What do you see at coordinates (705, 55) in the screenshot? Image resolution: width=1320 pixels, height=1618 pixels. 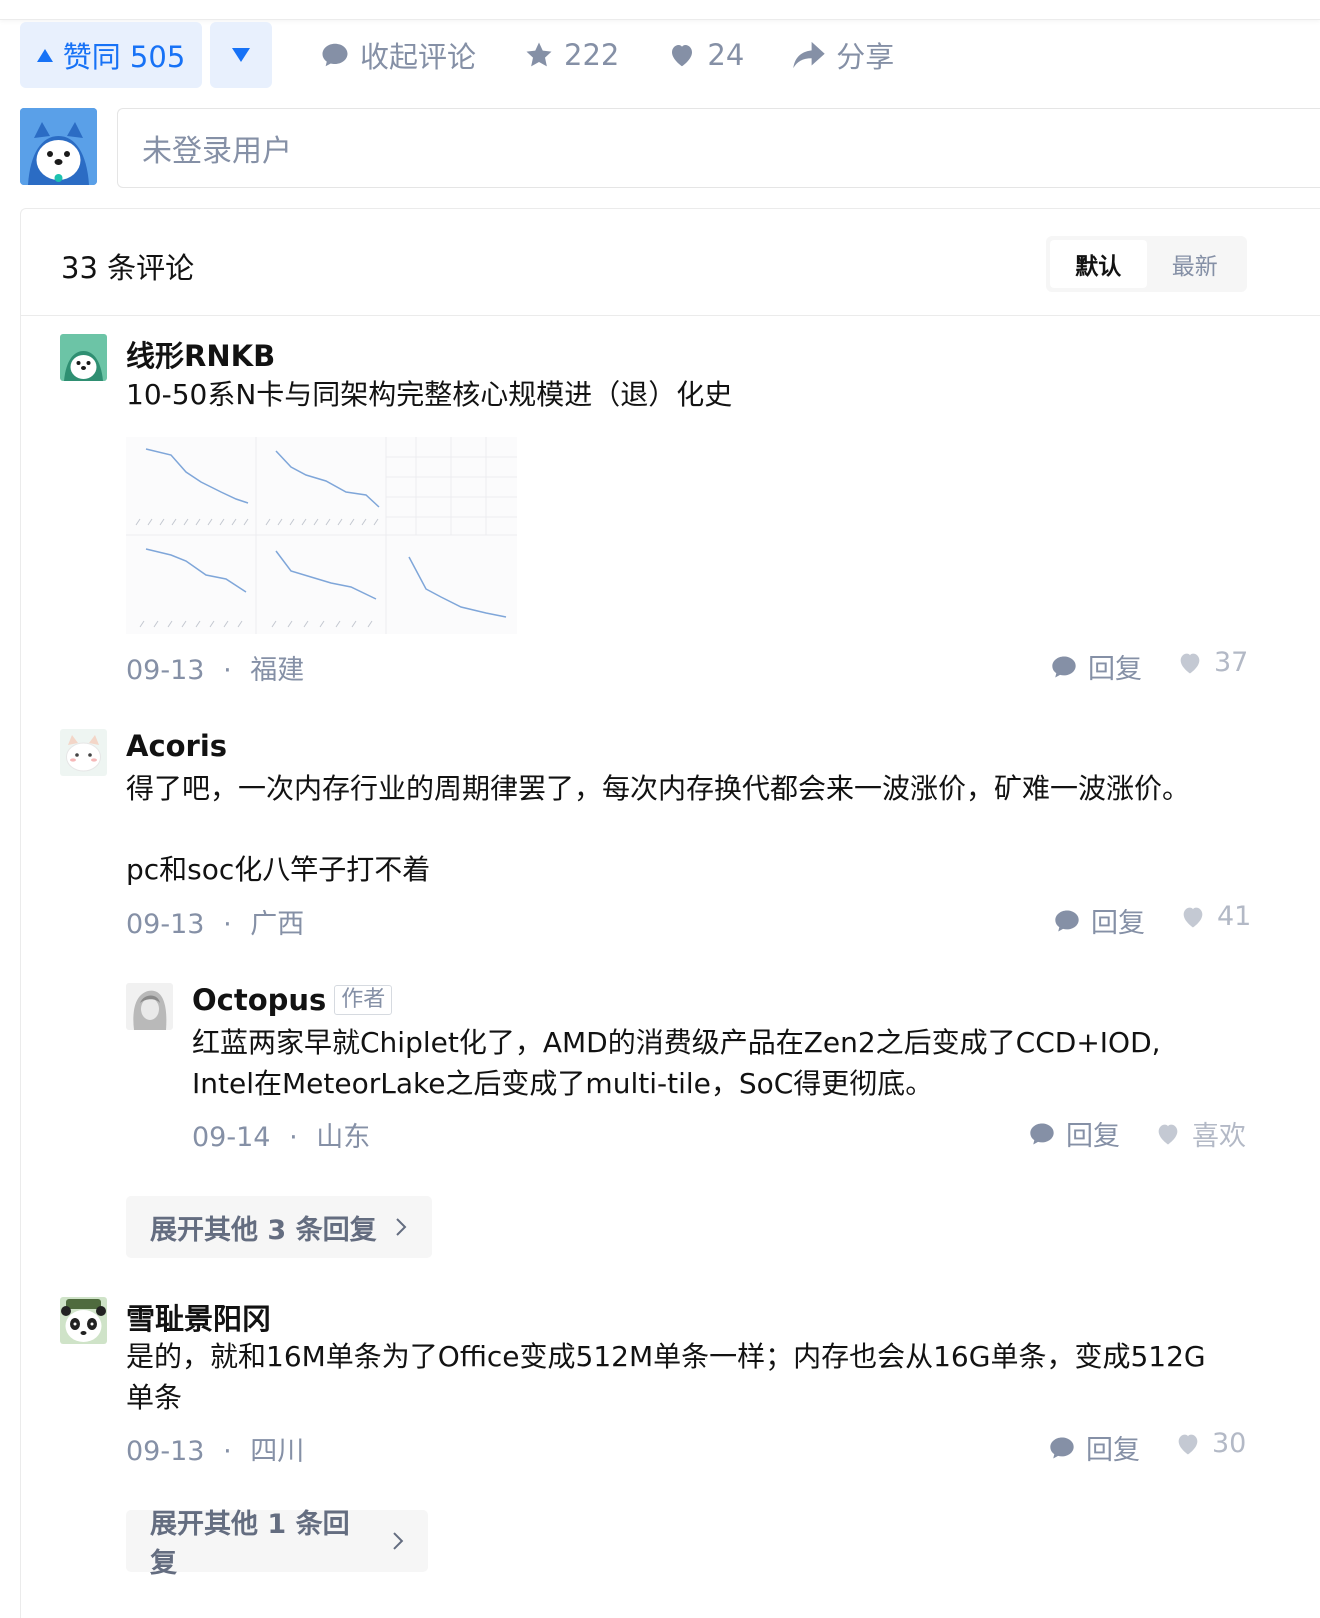 I see `like-button: 24` at bounding box center [705, 55].